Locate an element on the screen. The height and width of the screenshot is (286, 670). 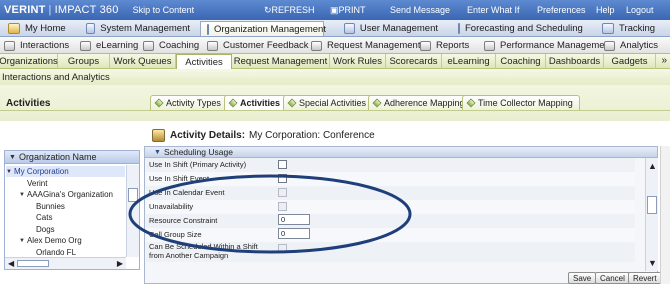
tree-item-alex-demo-org: ▼ Alex Demo Org is located at coordinates (50, 240).